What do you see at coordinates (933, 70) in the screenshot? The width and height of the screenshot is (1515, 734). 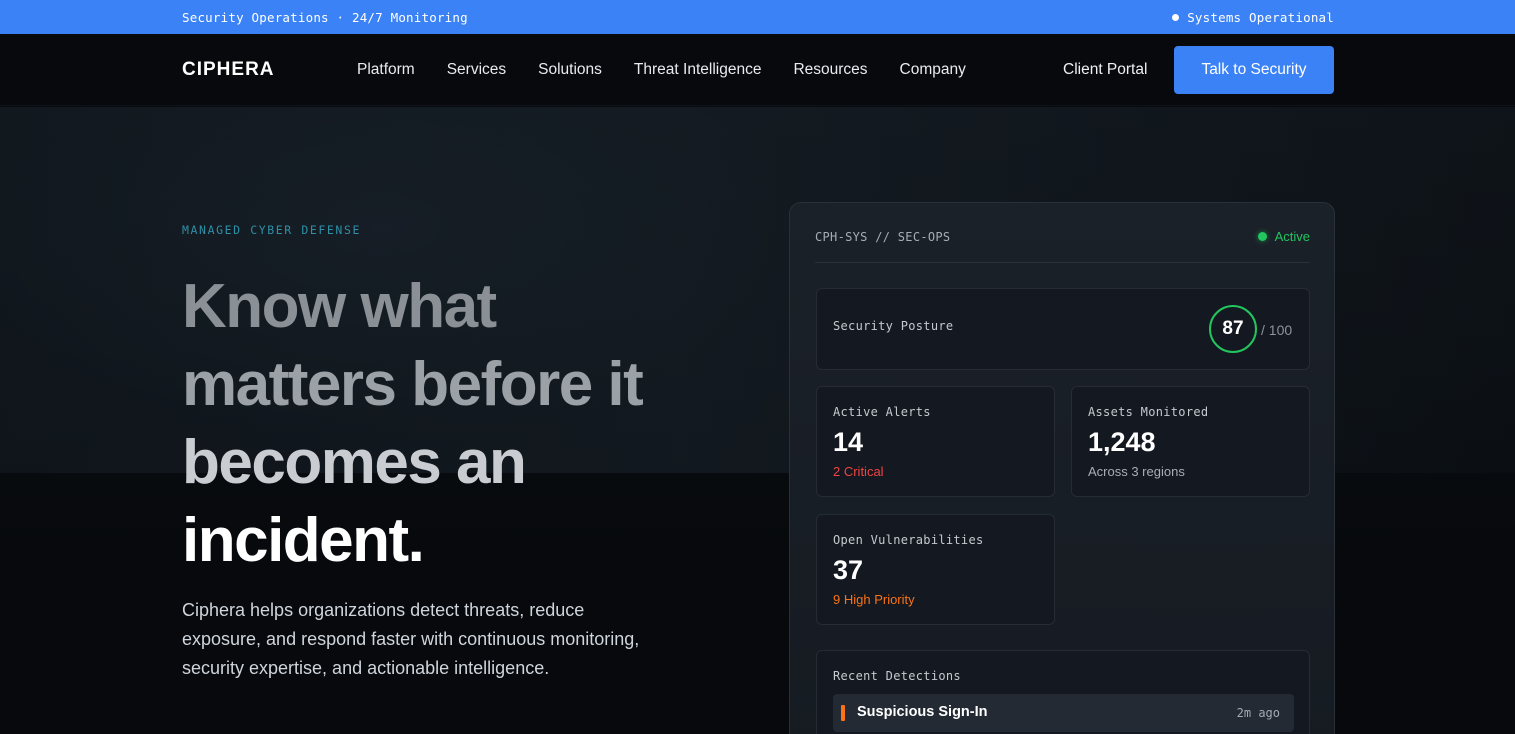 I see `nav-item-company: Company` at bounding box center [933, 70].